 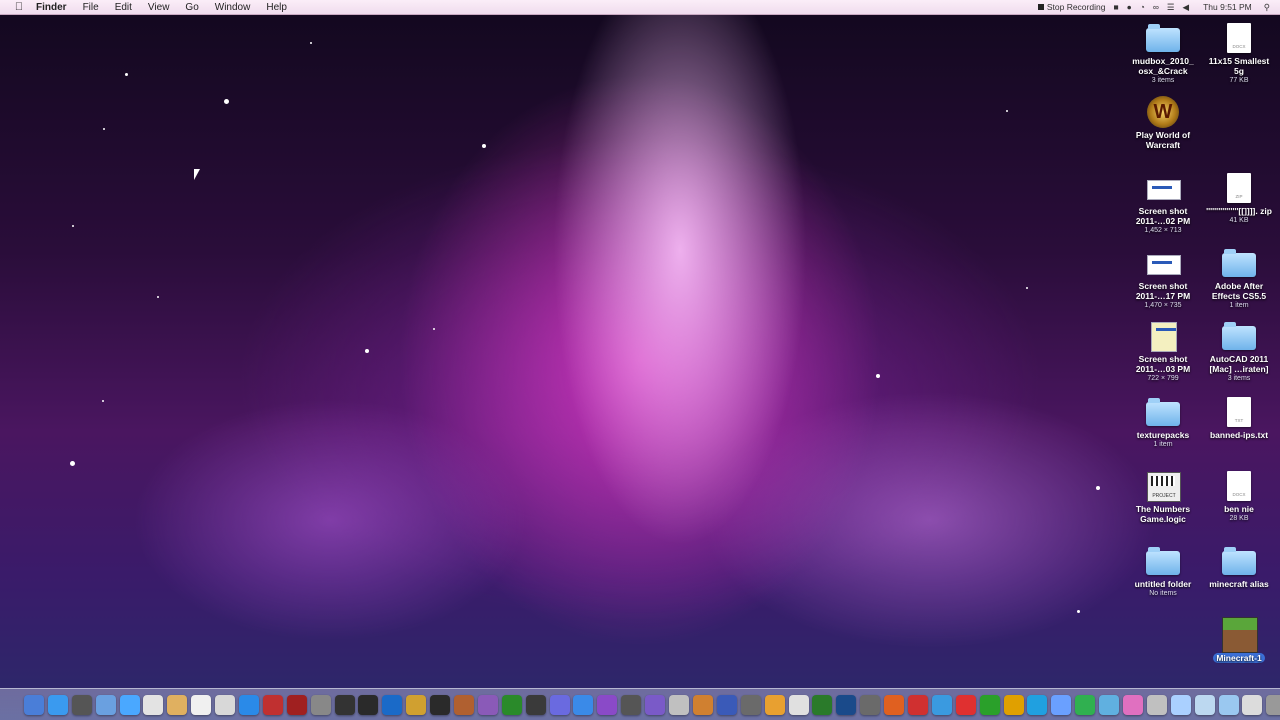 What do you see at coordinates (1163, 584) in the screenshot?
I see `icon-label: untitled folder` at bounding box center [1163, 584].